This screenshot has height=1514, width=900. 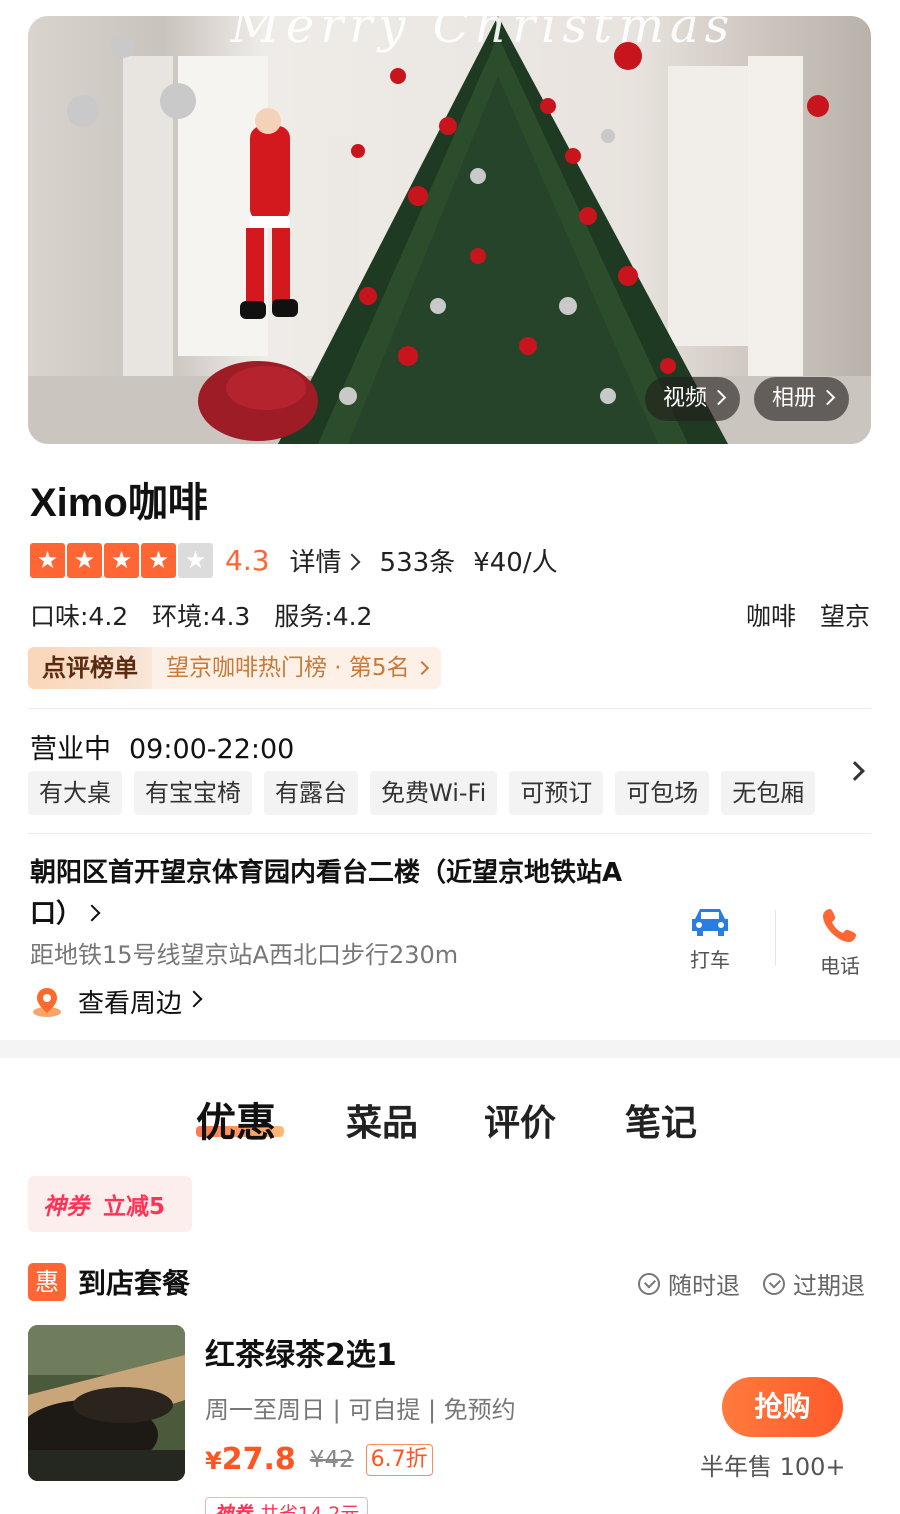 I want to click on refund-anytime-label: 随时退, so click(x=704, y=1286).